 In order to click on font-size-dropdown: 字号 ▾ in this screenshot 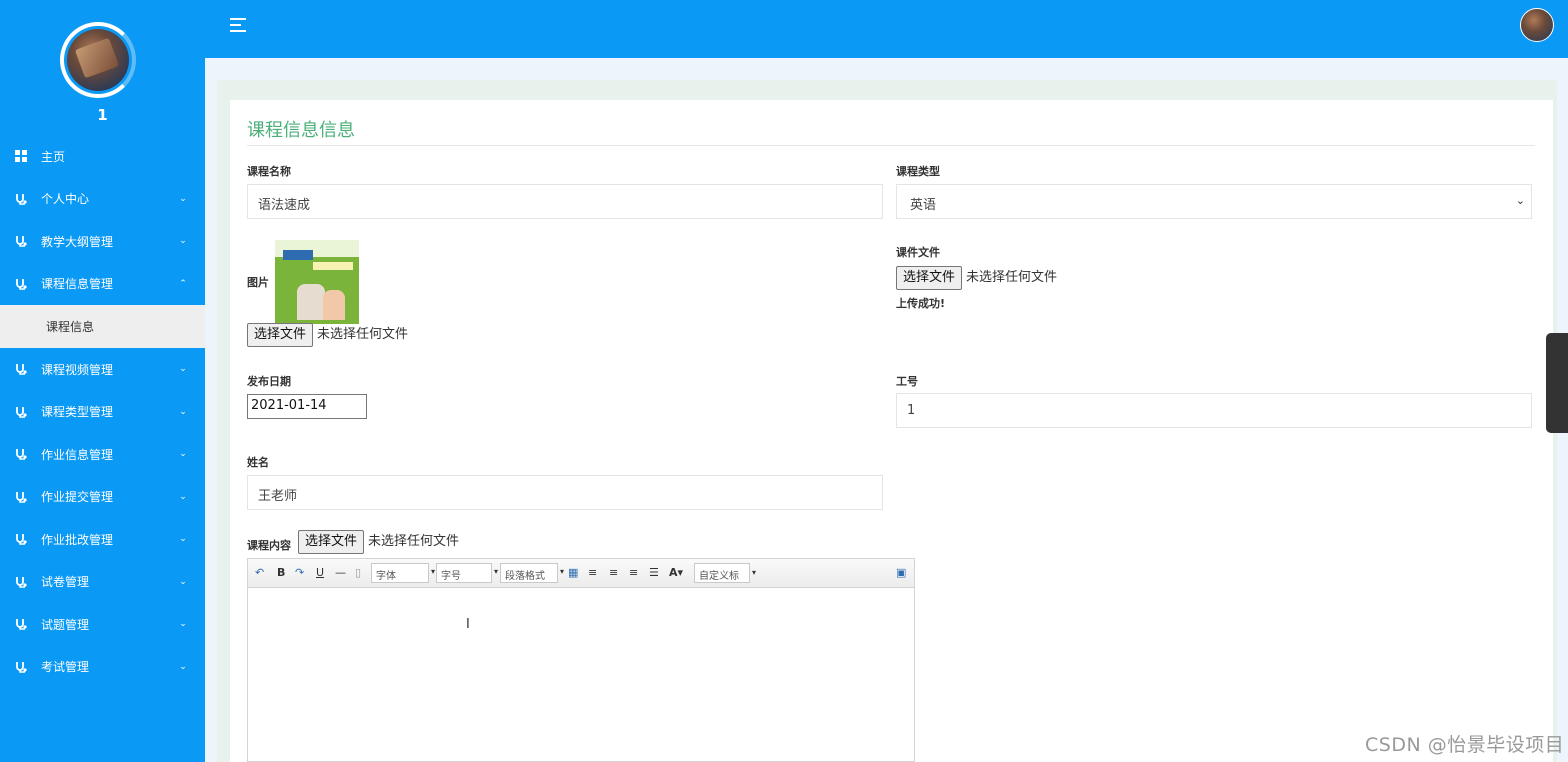, I will do `click(467, 573)`.